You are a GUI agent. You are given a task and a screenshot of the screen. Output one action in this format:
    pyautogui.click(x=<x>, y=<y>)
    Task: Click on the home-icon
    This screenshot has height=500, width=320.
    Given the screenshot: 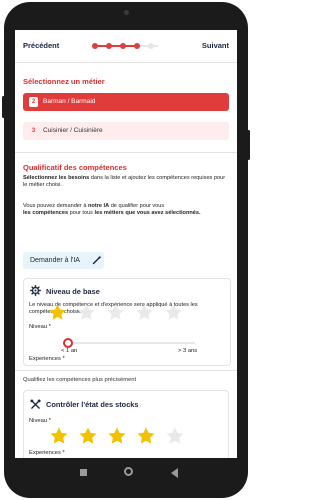 What is the action you would take?
    pyautogui.click(x=128, y=471)
    